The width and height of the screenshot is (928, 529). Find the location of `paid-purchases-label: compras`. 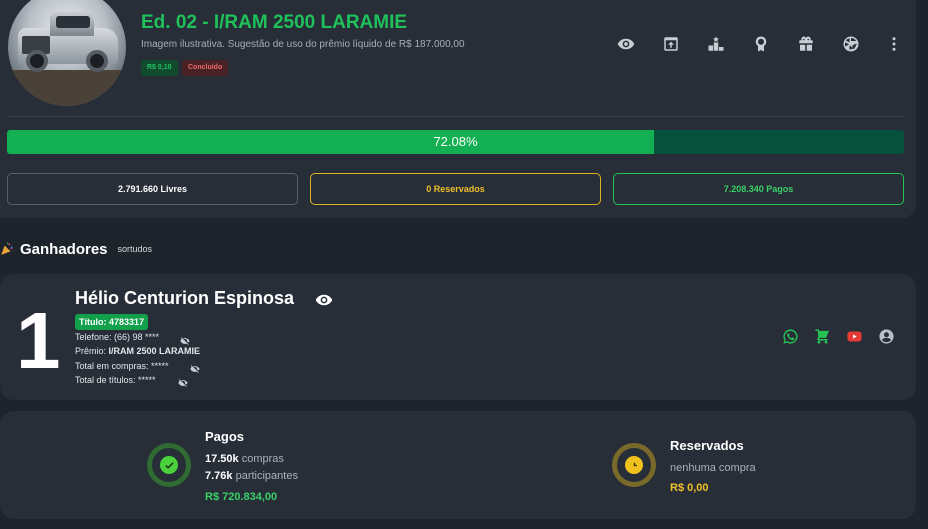

paid-purchases-label: compras is located at coordinates (262, 459).